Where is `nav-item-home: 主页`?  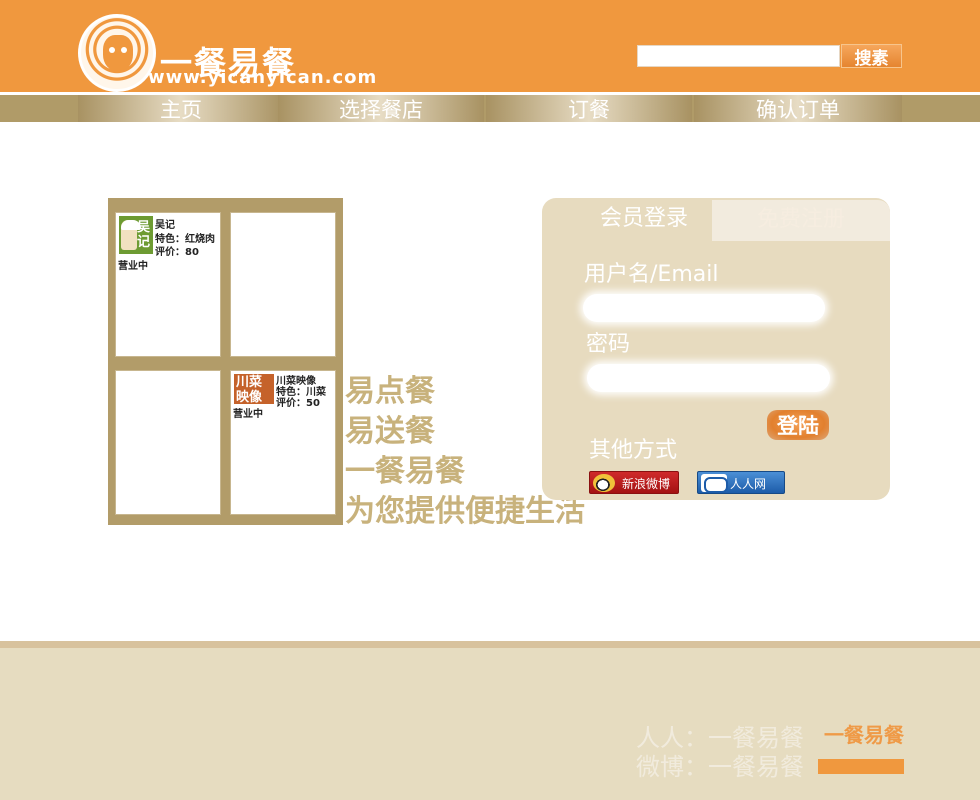 nav-item-home: 主页 is located at coordinates (181, 108).